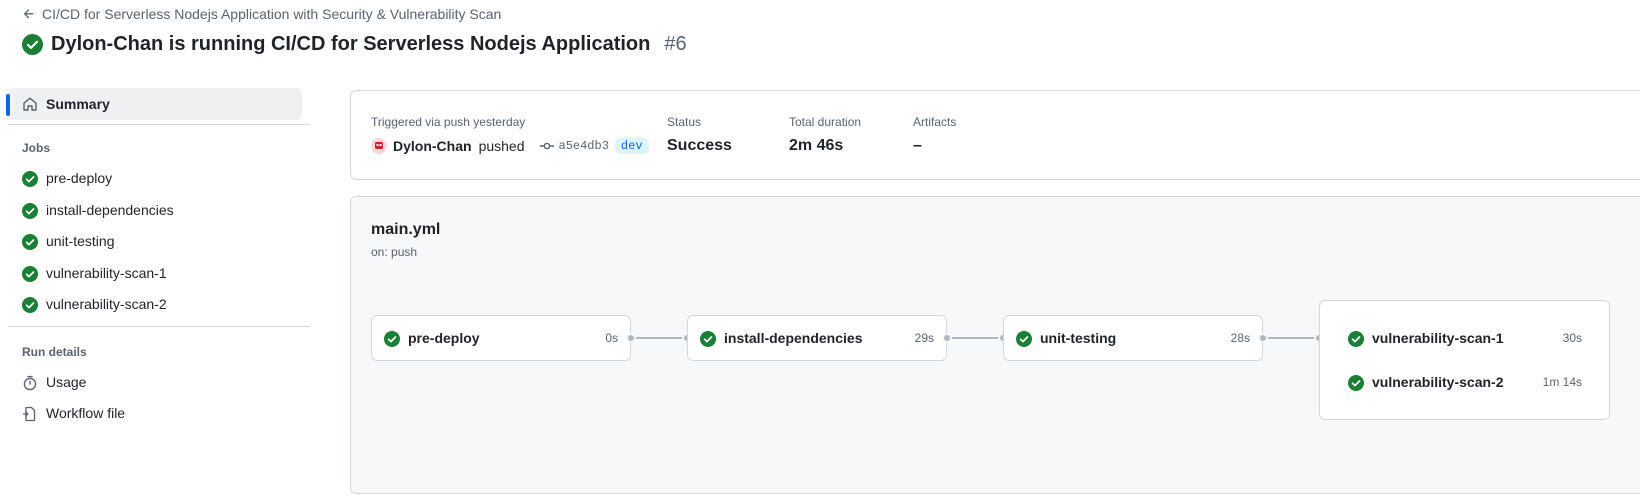 This screenshot has height=503, width=1640. I want to click on workflow-file-icon, so click(29, 414).